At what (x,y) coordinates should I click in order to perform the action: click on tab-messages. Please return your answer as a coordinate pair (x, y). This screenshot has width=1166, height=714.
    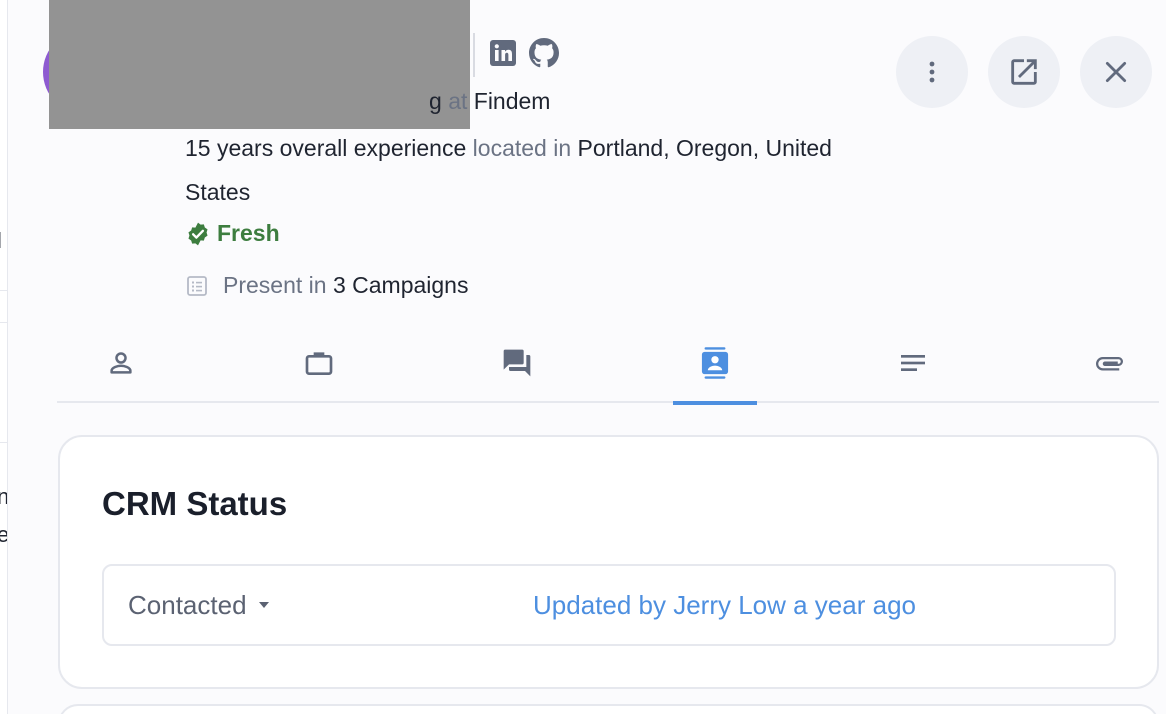
    Looking at the image, I should click on (517, 362).